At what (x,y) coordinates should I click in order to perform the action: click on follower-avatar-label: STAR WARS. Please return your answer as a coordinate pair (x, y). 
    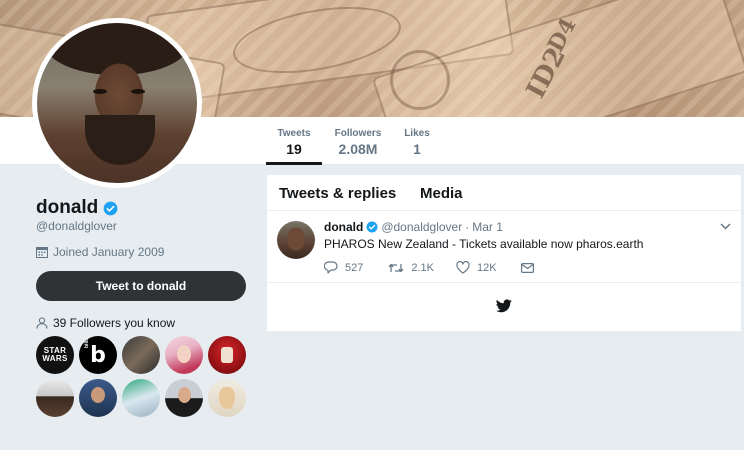
    Looking at the image, I should click on (55, 354).